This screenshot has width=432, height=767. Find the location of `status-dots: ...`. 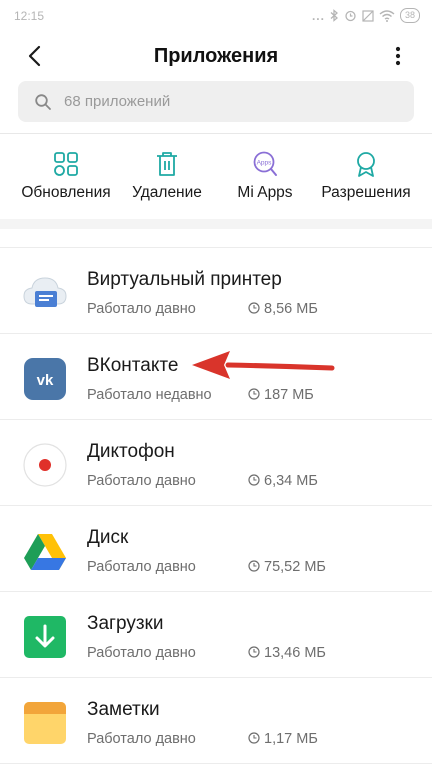

status-dots: ... is located at coordinates (318, 15).